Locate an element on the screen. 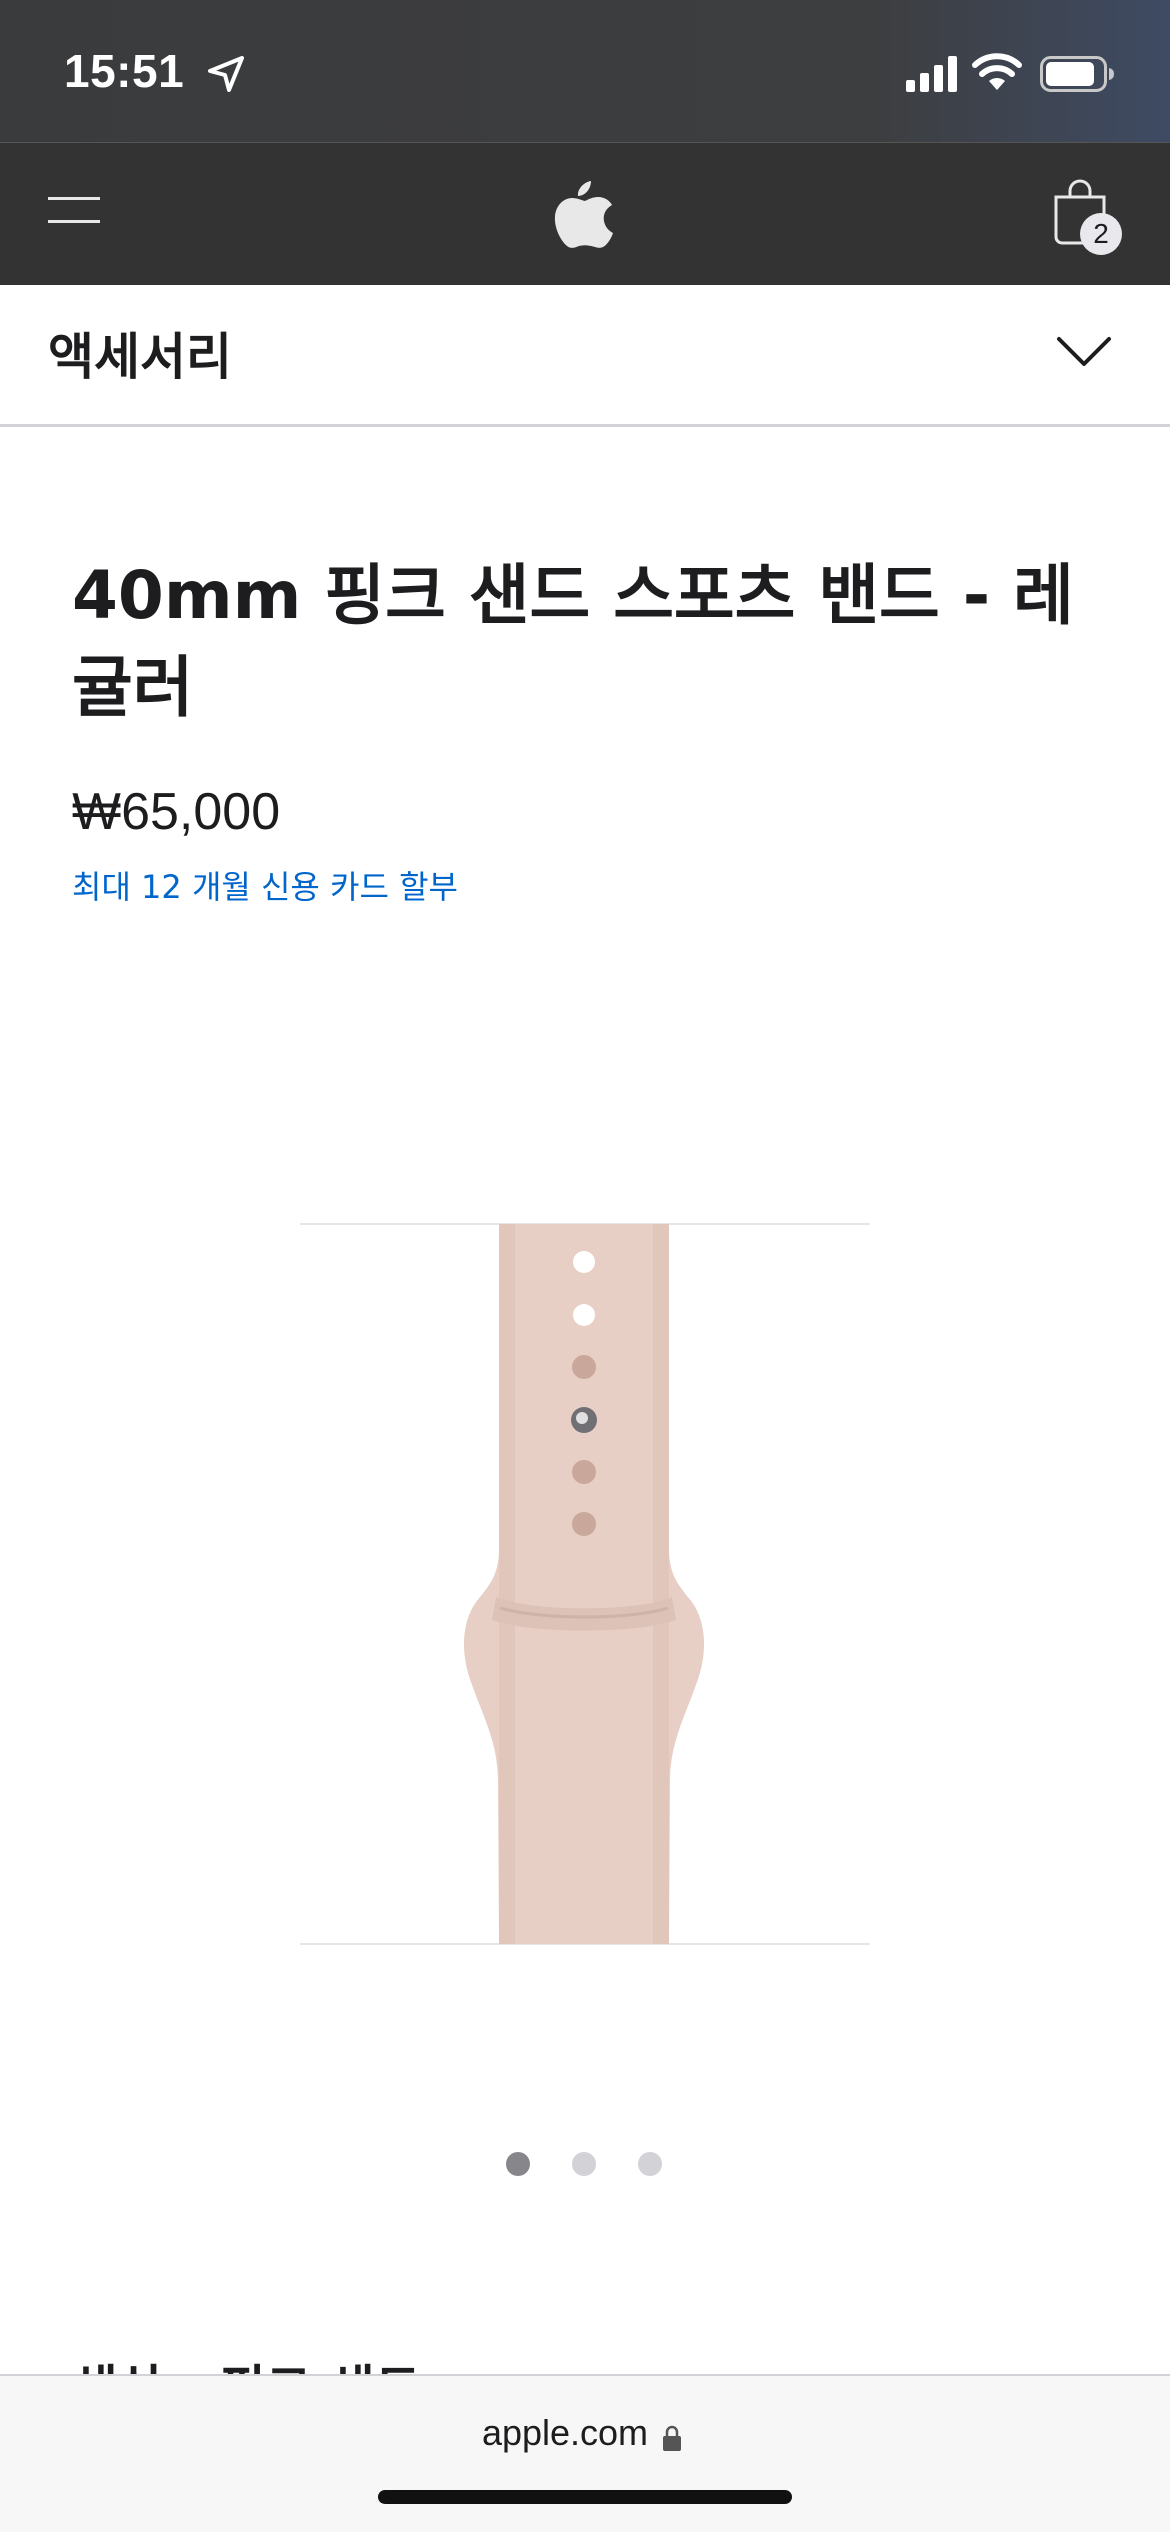 This screenshot has width=1170, height=2532. global-nav-bar: 2 is located at coordinates (585, 213).